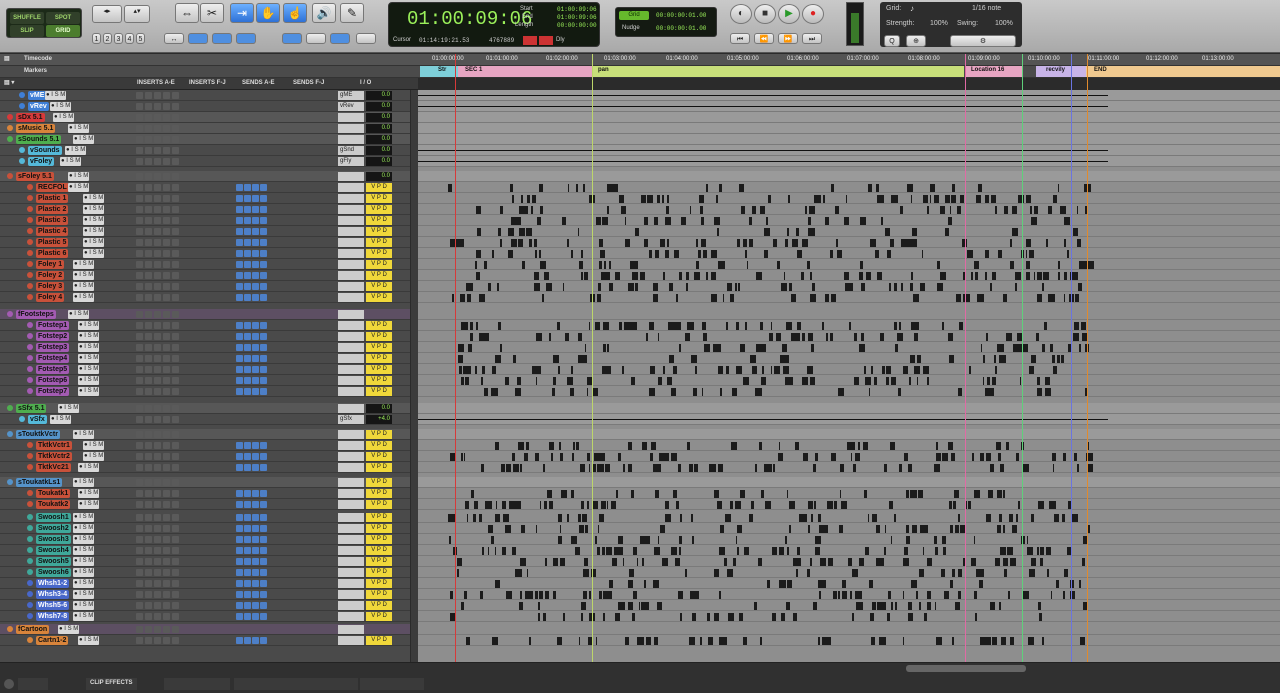 This screenshot has height=693, width=1280. What do you see at coordinates (205, 336) in the screenshot?
I see `track-row: Fotstep2 ● I S M V P D` at bounding box center [205, 336].